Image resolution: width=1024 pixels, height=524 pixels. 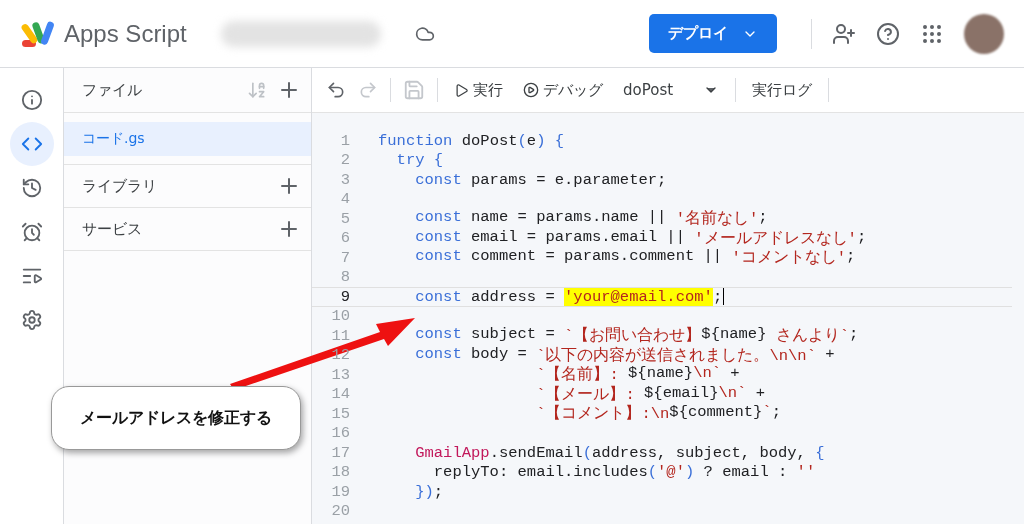 I want to click on line-number: 8, so click(x=344, y=277).